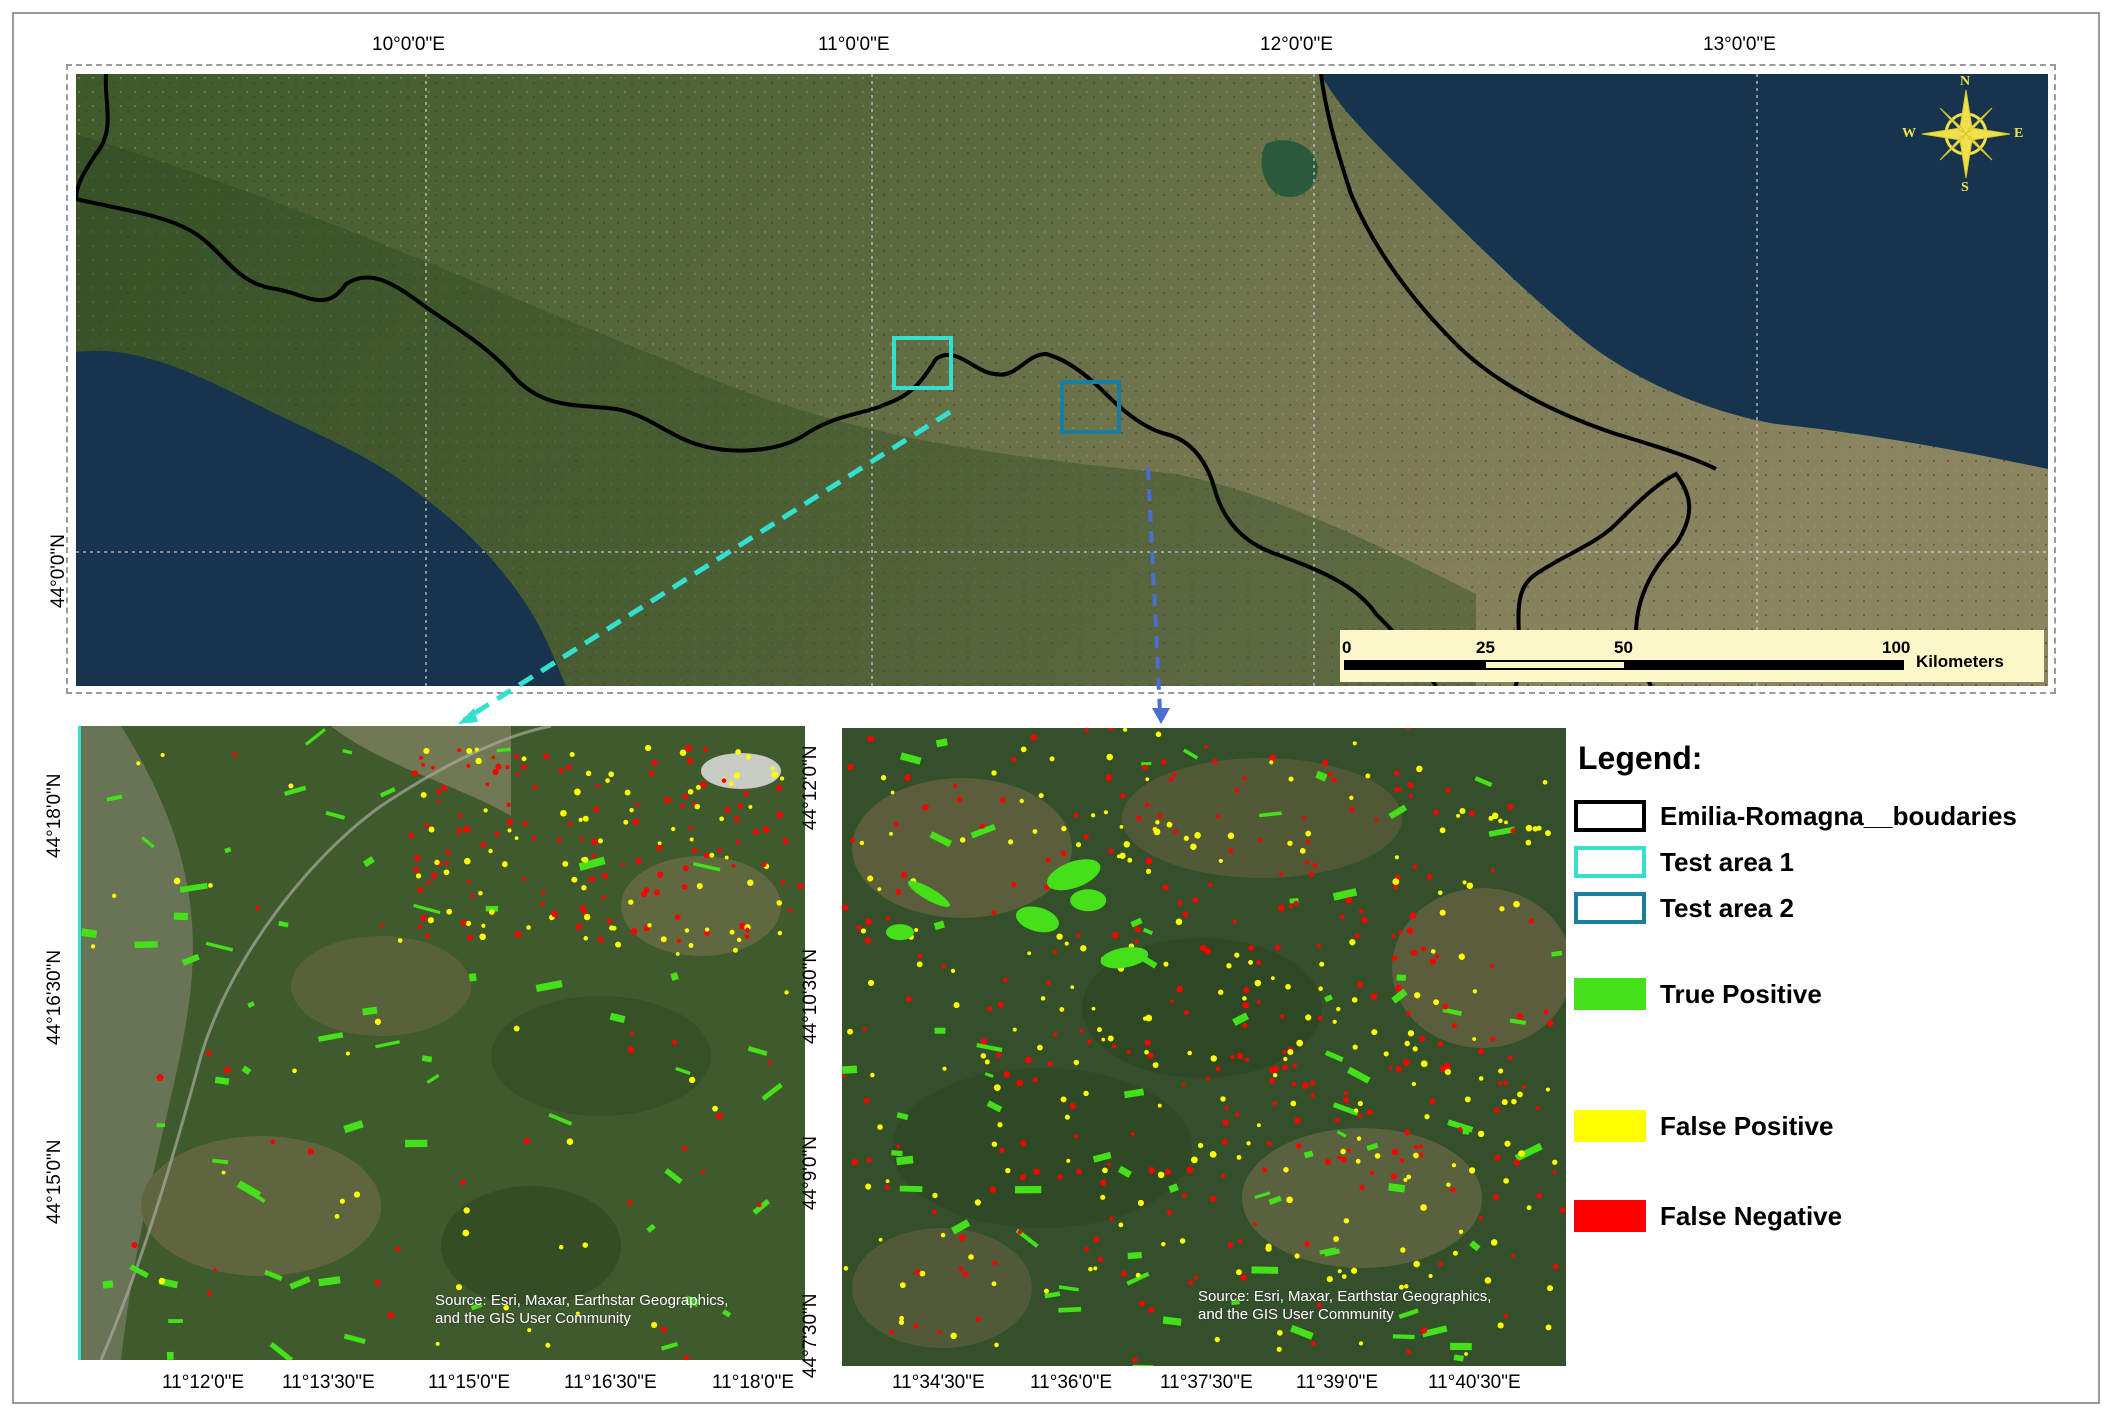  Describe the element at coordinates (810, 1335) in the screenshot. I see `area2-left-label-4: 44°7'30"N` at that location.